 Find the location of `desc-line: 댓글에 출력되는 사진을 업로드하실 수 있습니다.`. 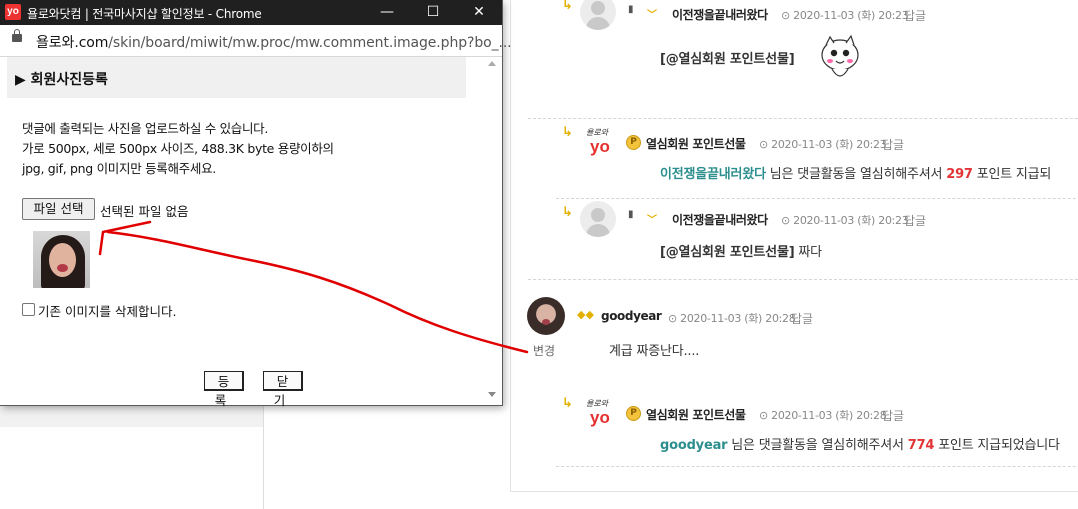

desc-line: 댓글에 출력되는 사진을 업로드하실 수 있습니다. is located at coordinates (145, 128).